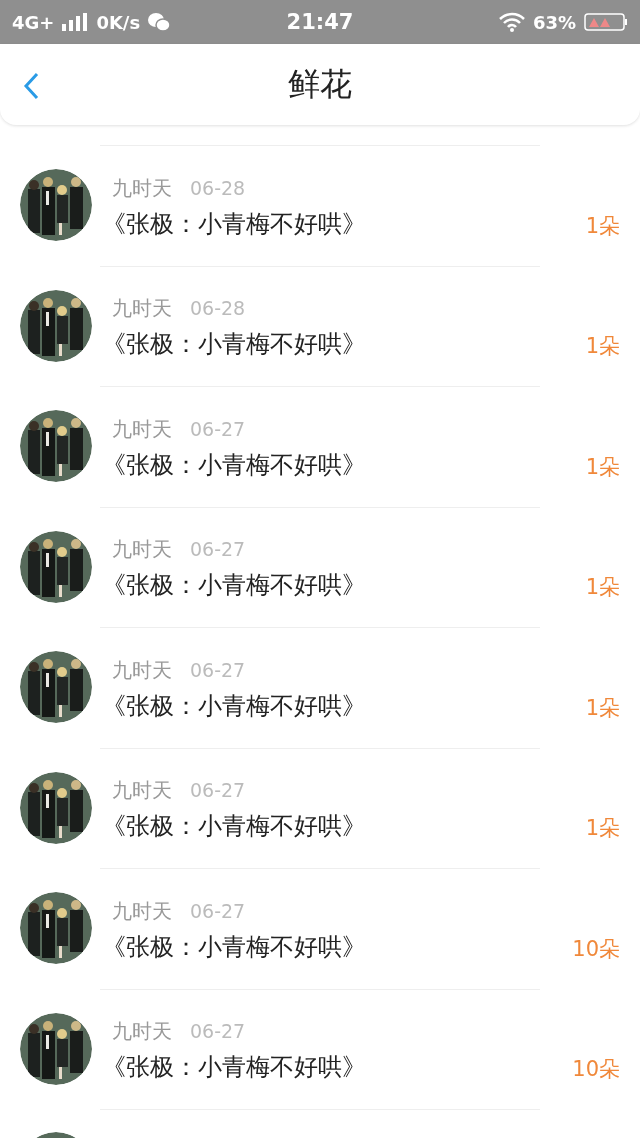 The width and height of the screenshot is (640, 1138). What do you see at coordinates (159, 22) in the screenshot?
I see `chat-icon` at bounding box center [159, 22].